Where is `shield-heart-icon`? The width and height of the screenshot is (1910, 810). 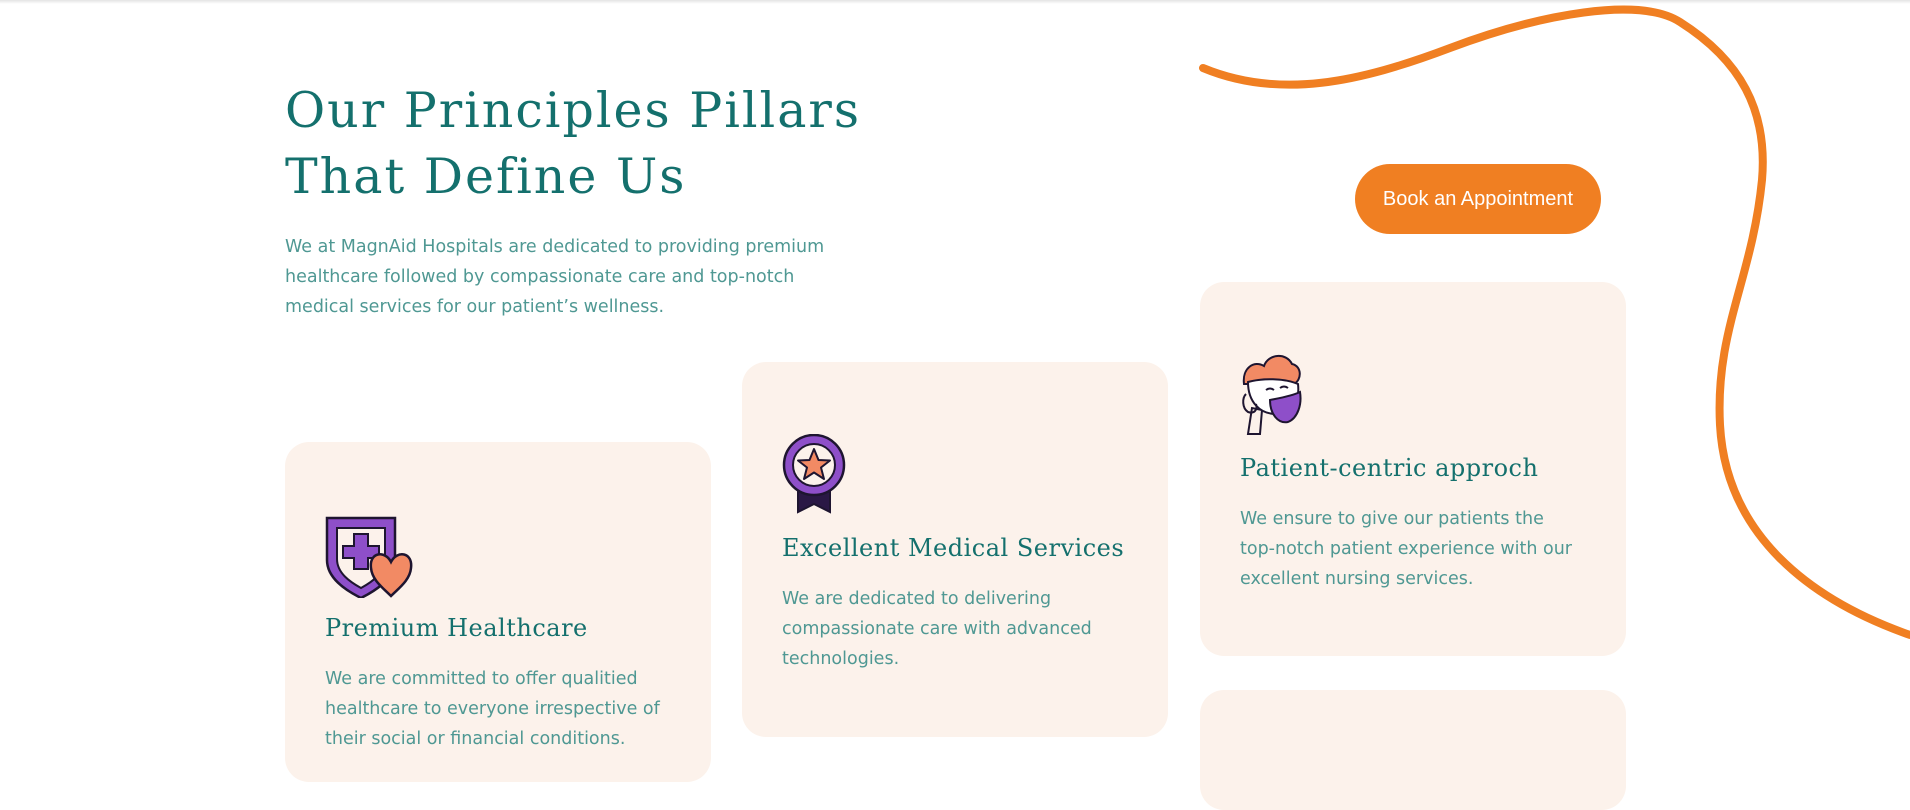
shield-heart-icon is located at coordinates (369, 557).